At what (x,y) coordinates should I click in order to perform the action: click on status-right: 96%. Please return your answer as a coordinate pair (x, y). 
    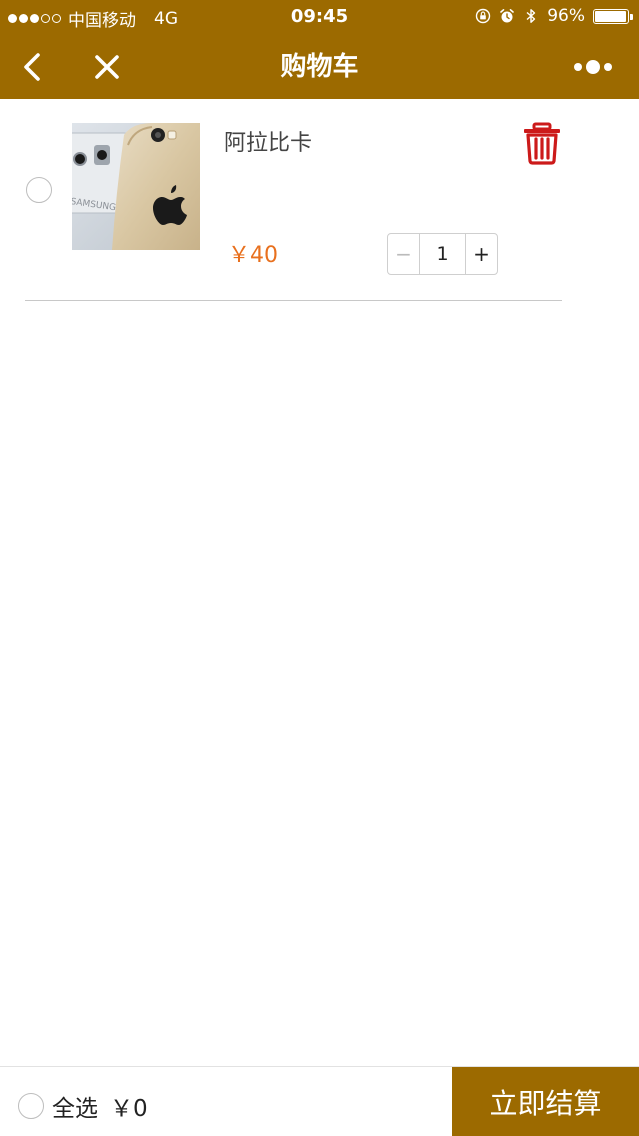
    Looking at the image, I should click on (554, 16).